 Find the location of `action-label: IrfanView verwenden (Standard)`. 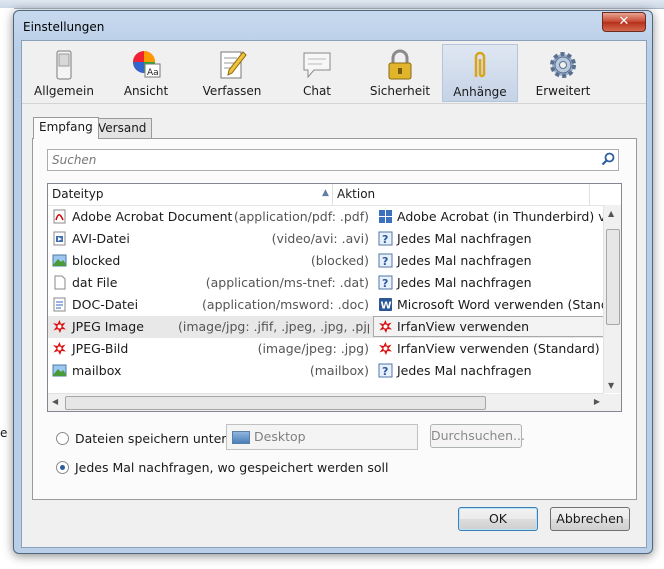

action-label: IrfanView verwenden (Standard) is located at coordinates (498, 348).